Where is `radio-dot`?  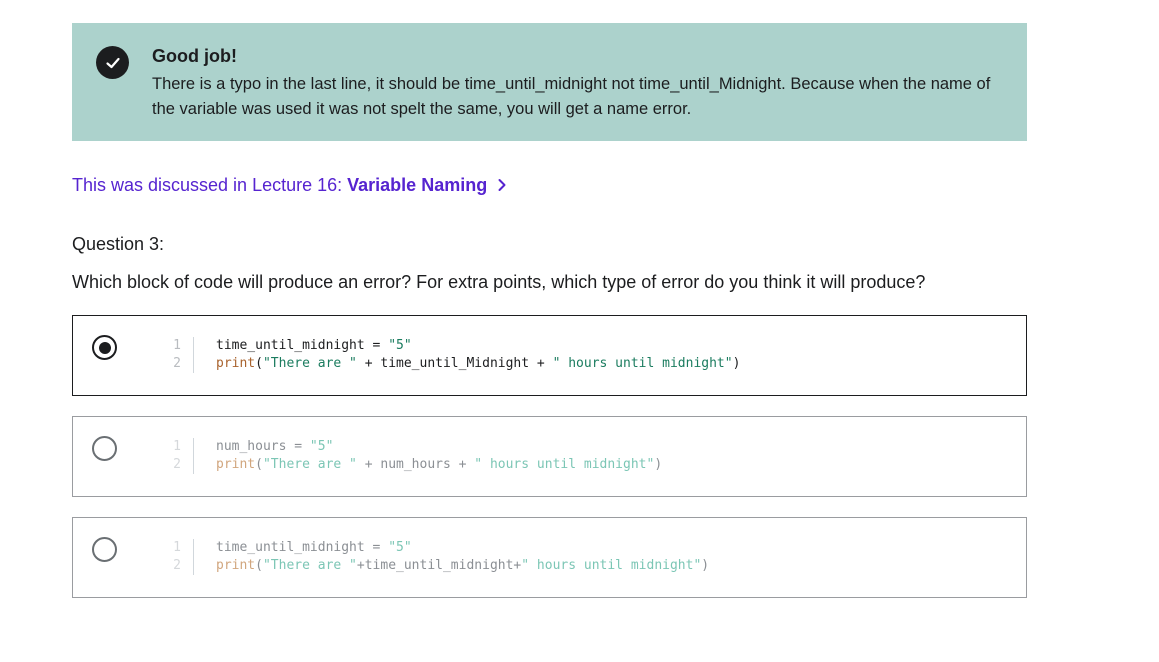 radio-dot is located at coordinates (104, 347).